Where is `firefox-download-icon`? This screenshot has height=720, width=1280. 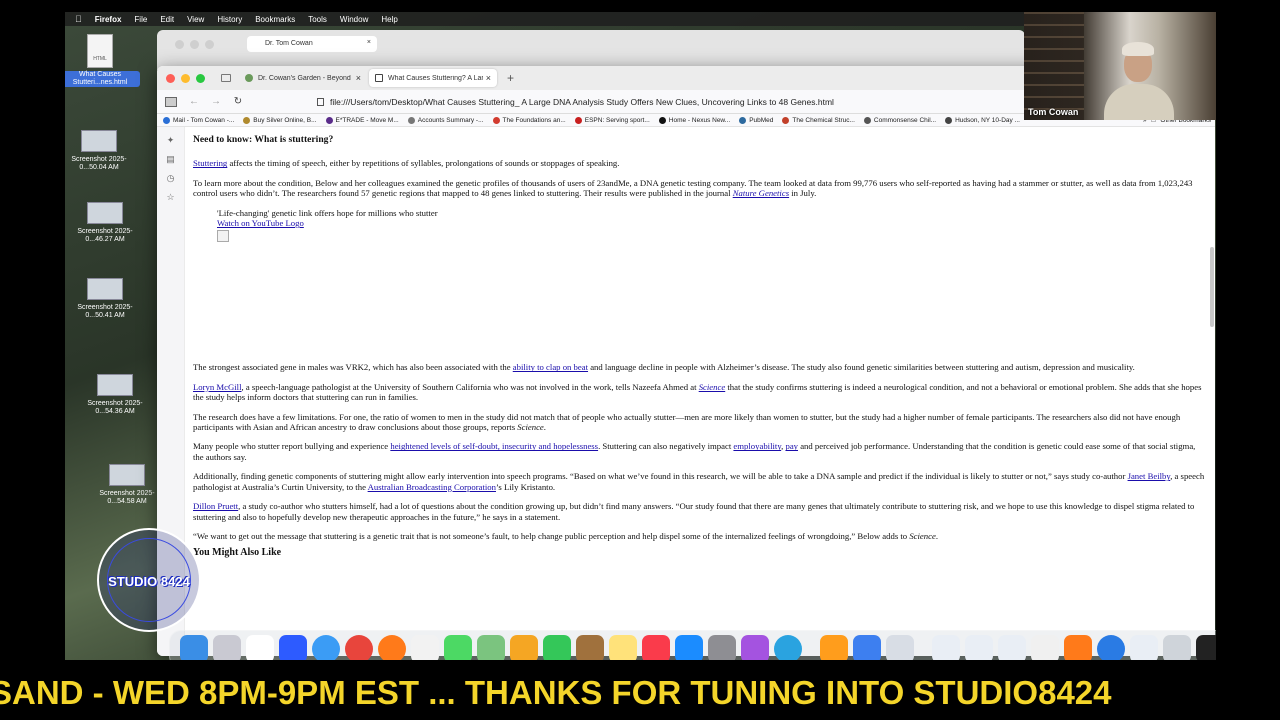 firefox-download-icon is located at coordinates (1078, 647).